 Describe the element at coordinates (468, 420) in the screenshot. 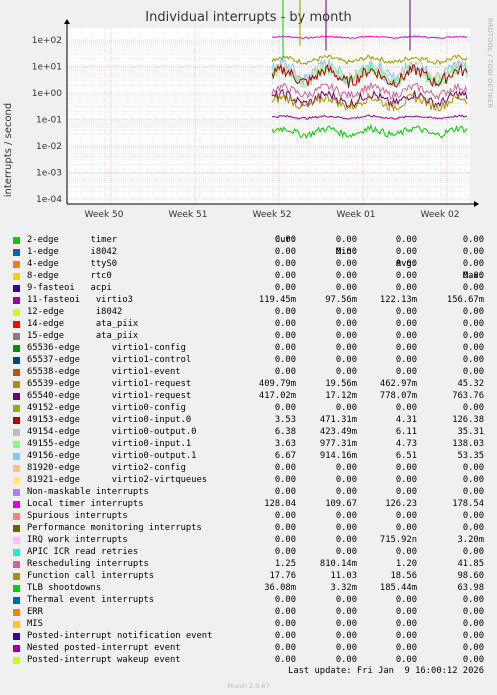

I see `legend-max: 126.38` at that location.